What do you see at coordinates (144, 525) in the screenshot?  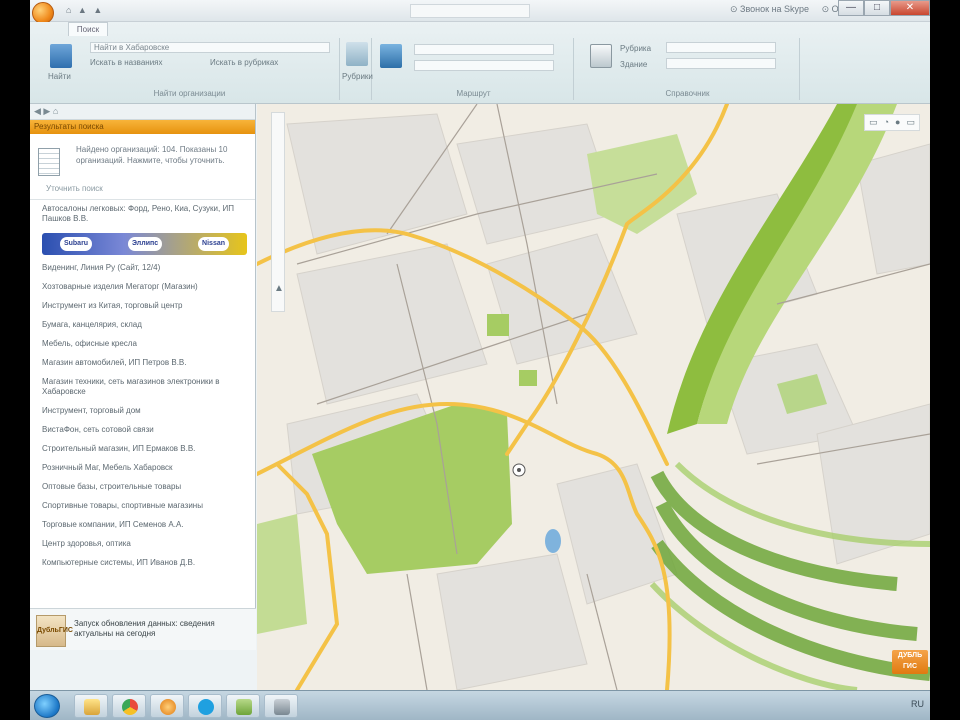 I see `list-item: Торговые компании, ИП Семенов А.А.` at bounding box center [144, 525].